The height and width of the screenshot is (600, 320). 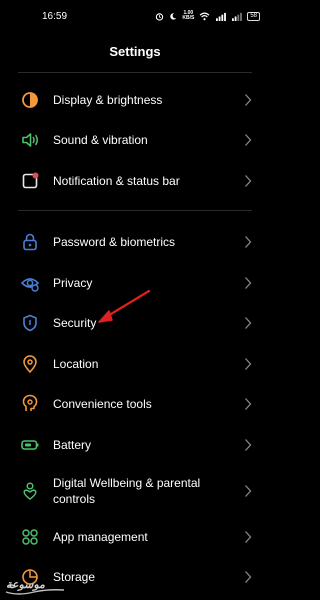 I want to click on settings-item-app-management: App management, so click(x=135, y=537).